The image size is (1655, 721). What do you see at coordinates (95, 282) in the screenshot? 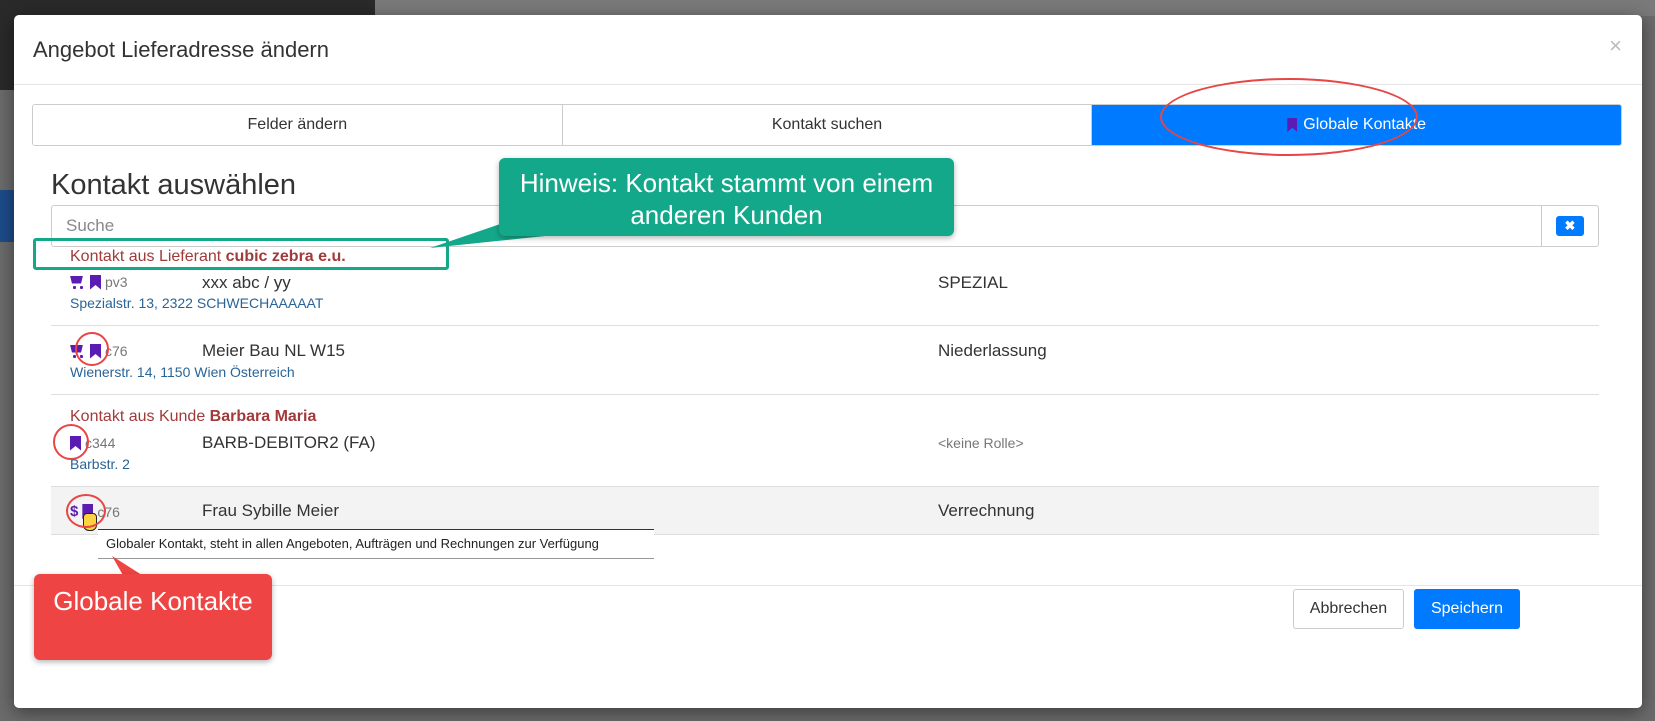
I see `bookmark-icon` at bounding box center [95, 282].